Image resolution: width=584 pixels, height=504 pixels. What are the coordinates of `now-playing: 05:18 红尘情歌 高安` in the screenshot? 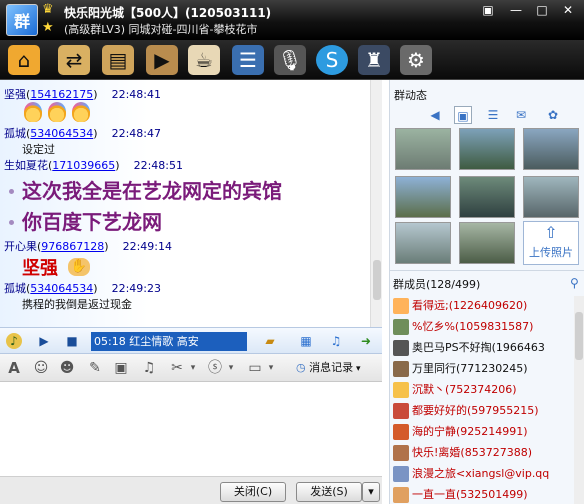 It's located at (169, 341).